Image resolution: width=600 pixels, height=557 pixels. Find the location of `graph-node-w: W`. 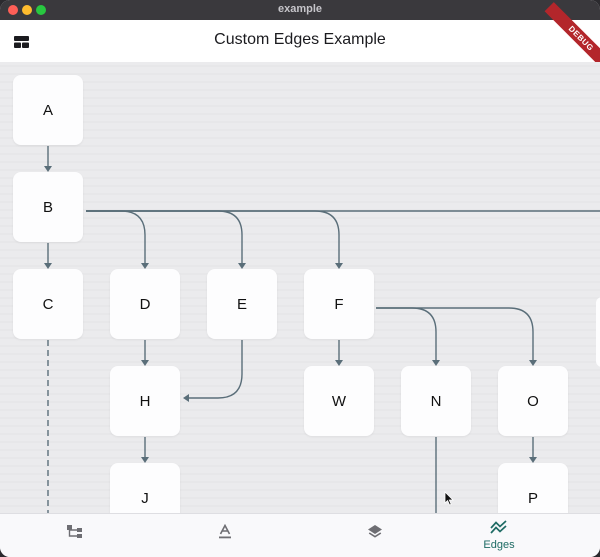

graph-node-w: W is located at coordinates (339, 401).